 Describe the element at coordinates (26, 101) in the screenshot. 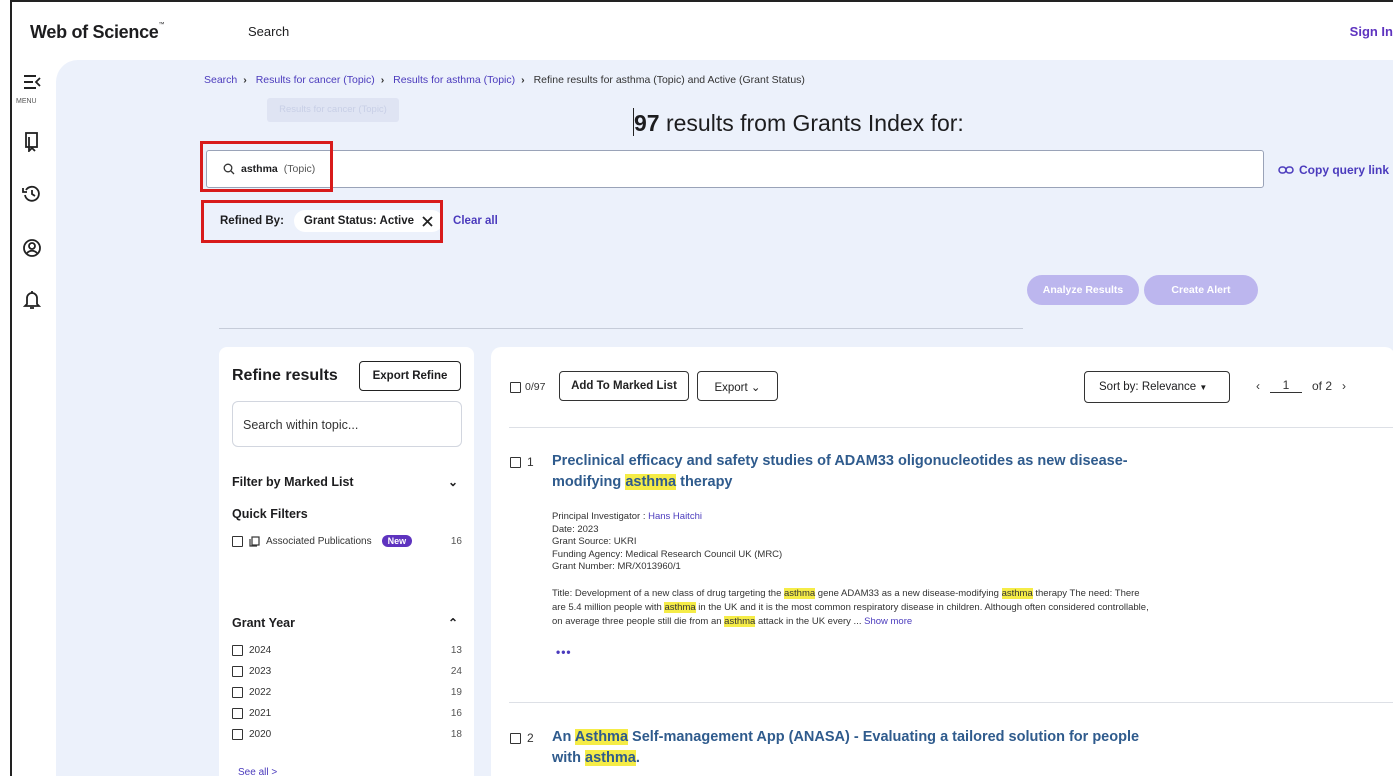

I see `menu-label: MENU` at that location.